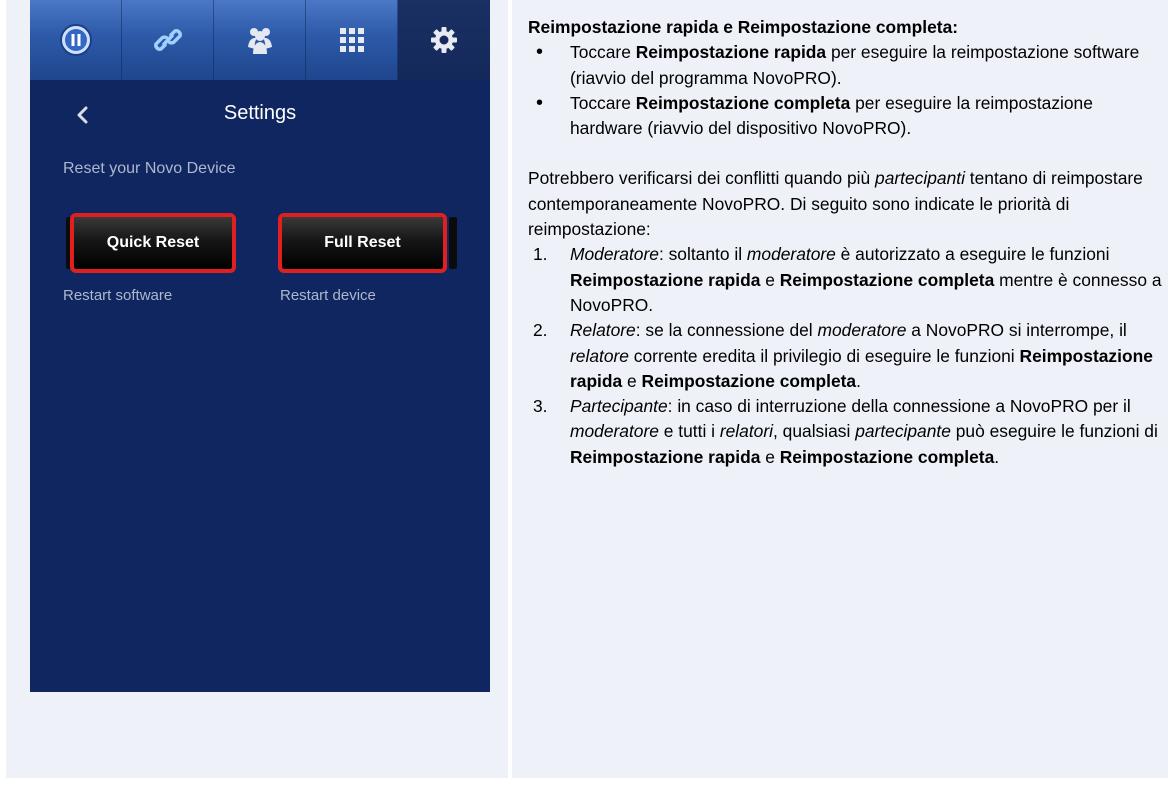 This screenshot has width=1168, height=789. Describe the element at coordinates (149, 168) in the screenshot. I see `section-label: Reset your Novo Device` at that location.